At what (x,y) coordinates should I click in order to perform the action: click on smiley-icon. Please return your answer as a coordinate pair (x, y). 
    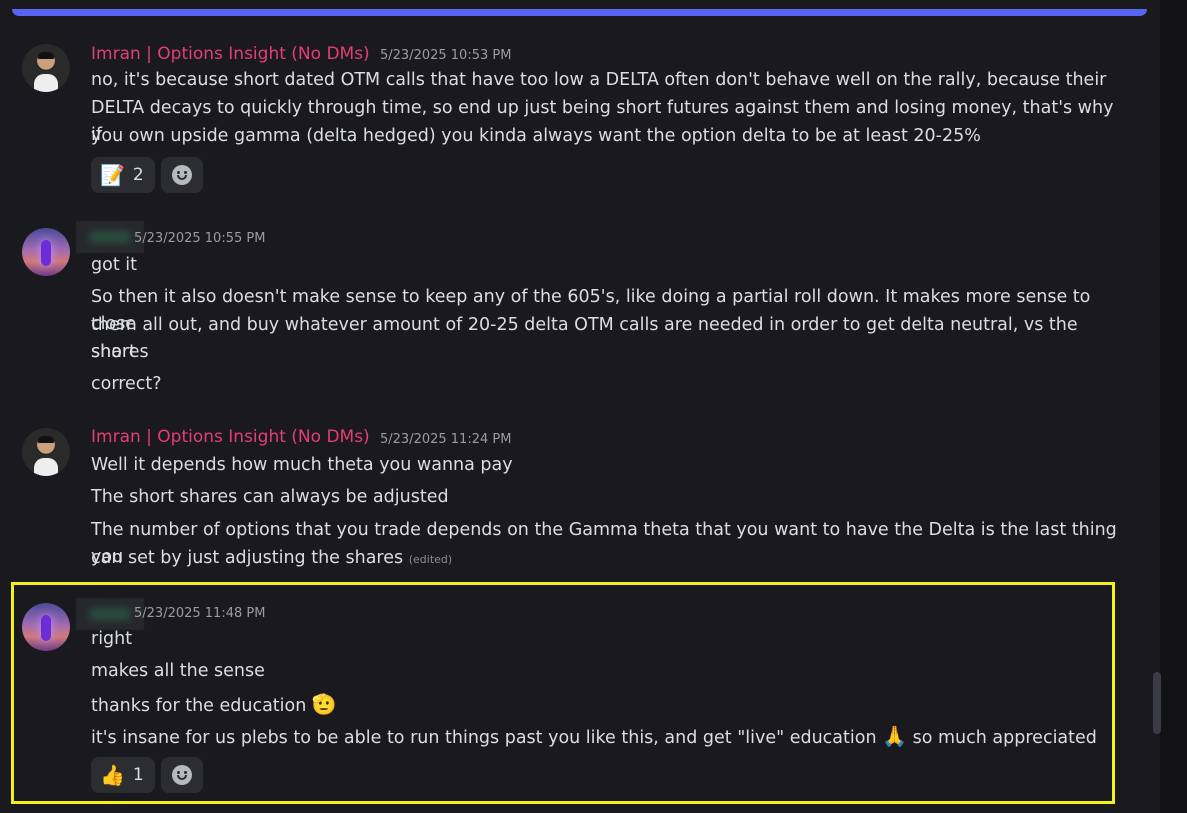
    Looking at the image, I should click on (182, 175).